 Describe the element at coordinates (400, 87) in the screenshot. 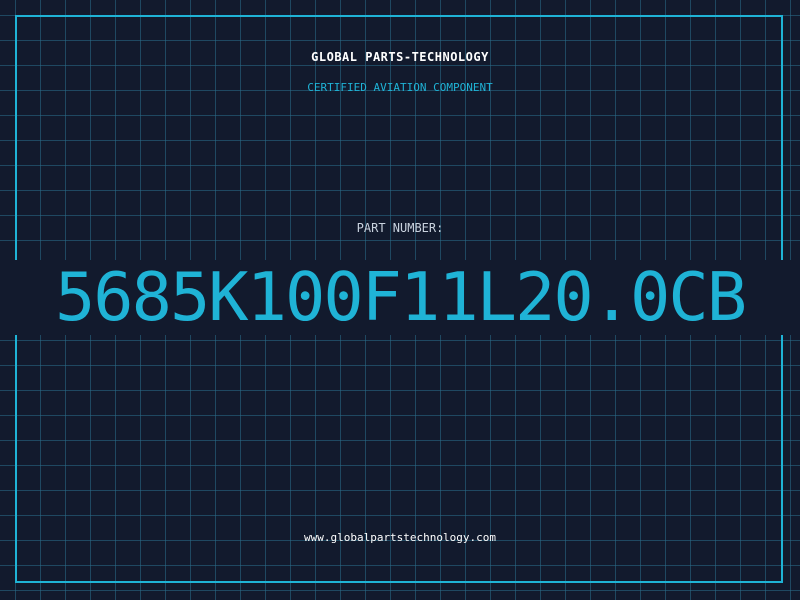

I see `certification-subtitle: CERTIFIED AVIATION COMPONENT` at that location.